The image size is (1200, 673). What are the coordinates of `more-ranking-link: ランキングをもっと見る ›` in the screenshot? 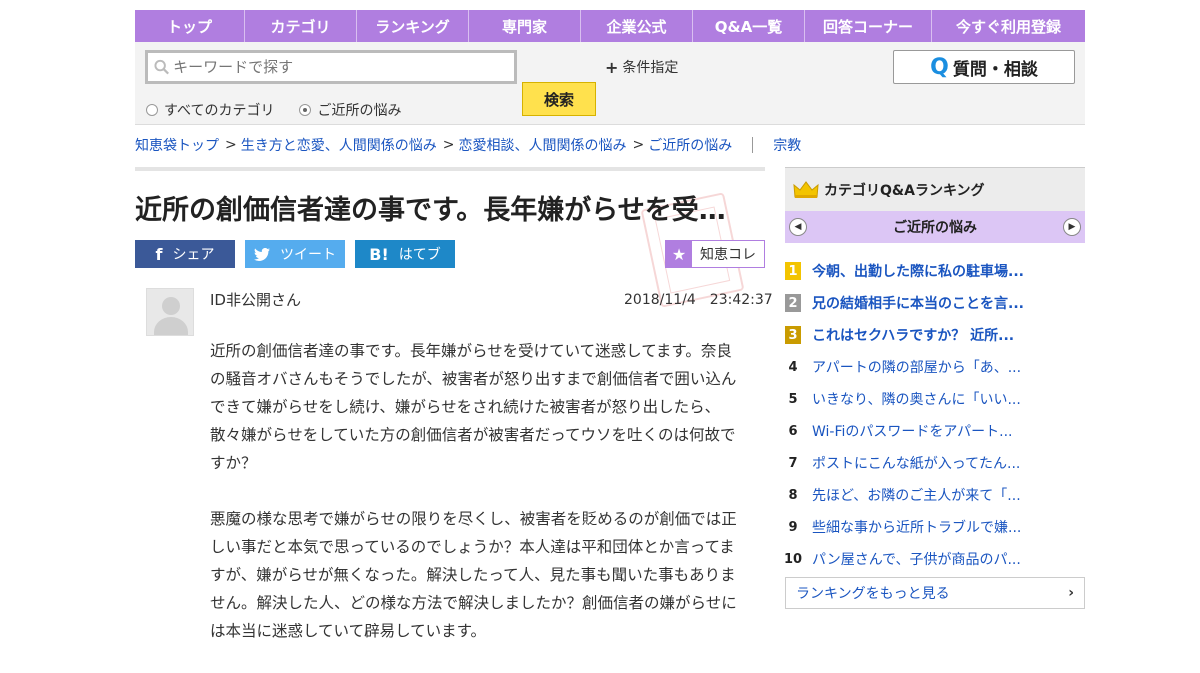 It's located at (935, 593).